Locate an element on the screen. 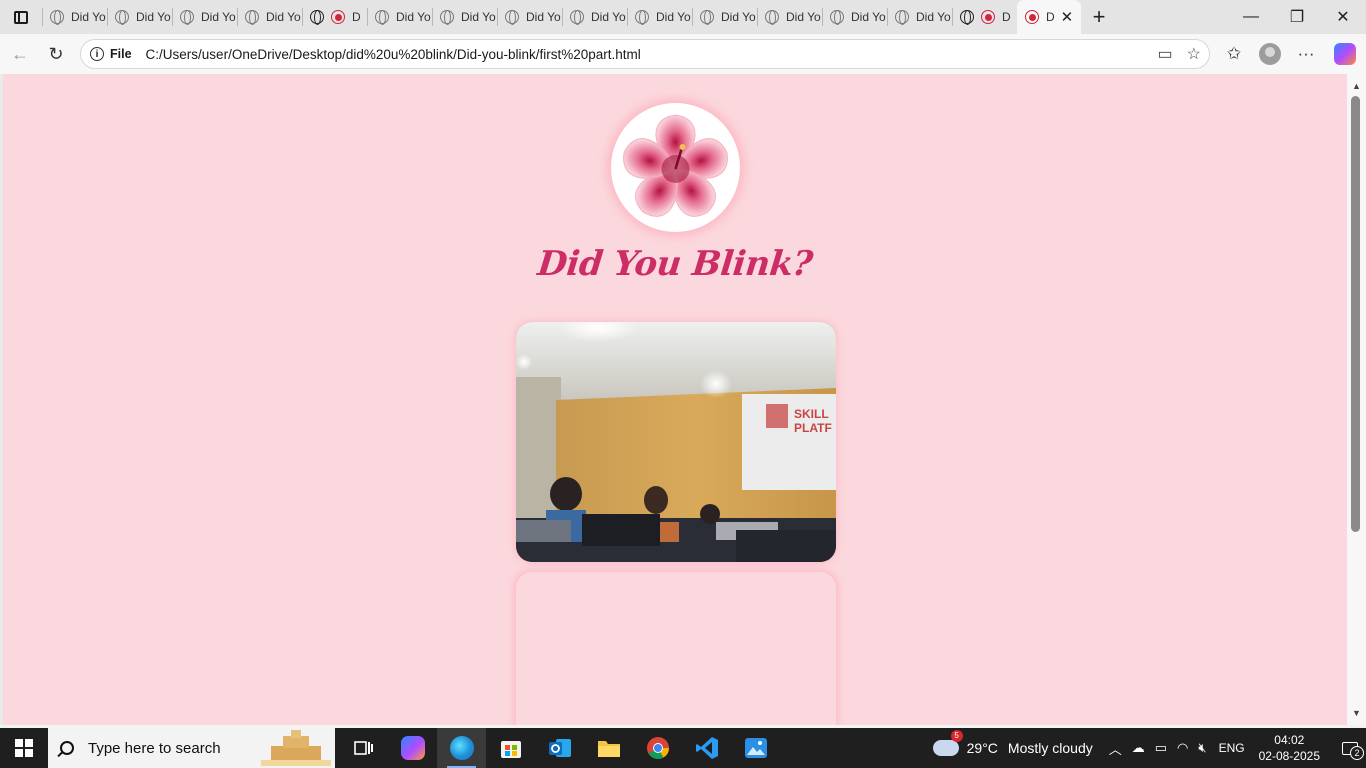  taskbar-chrome is located at coordinates (657, 748).